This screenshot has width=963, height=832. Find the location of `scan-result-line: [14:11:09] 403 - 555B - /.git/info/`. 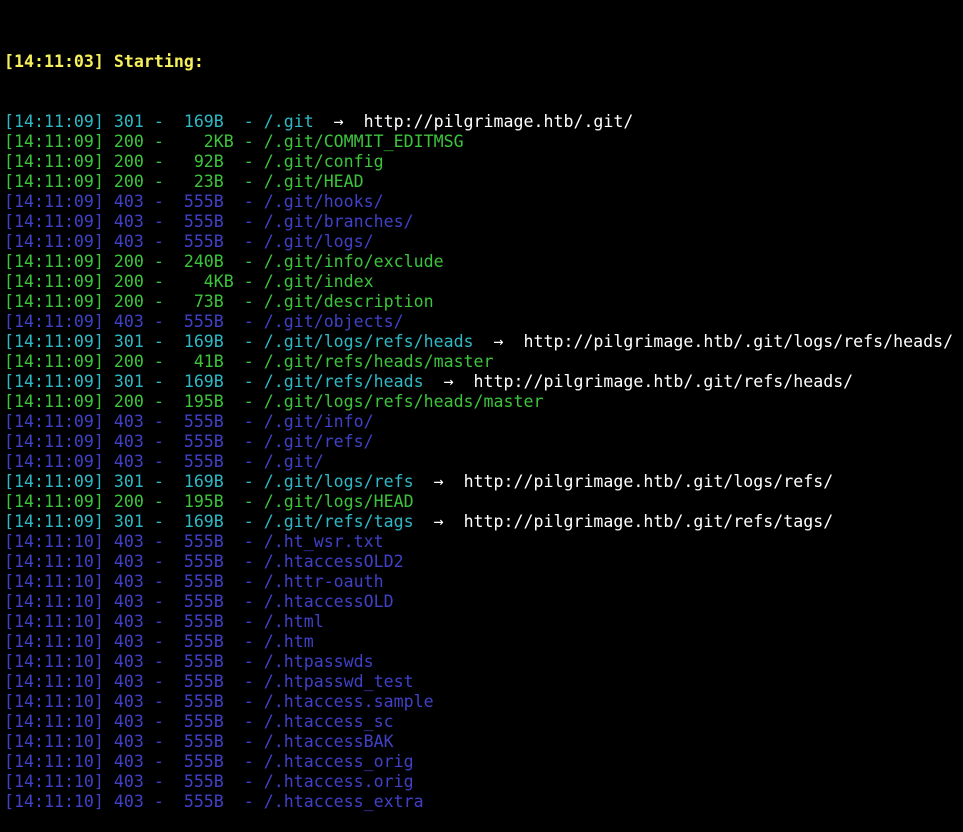

scan-result-line: [14:11:09] 403 - 555B - /.git/info/ is located at coordinates (483, 422).